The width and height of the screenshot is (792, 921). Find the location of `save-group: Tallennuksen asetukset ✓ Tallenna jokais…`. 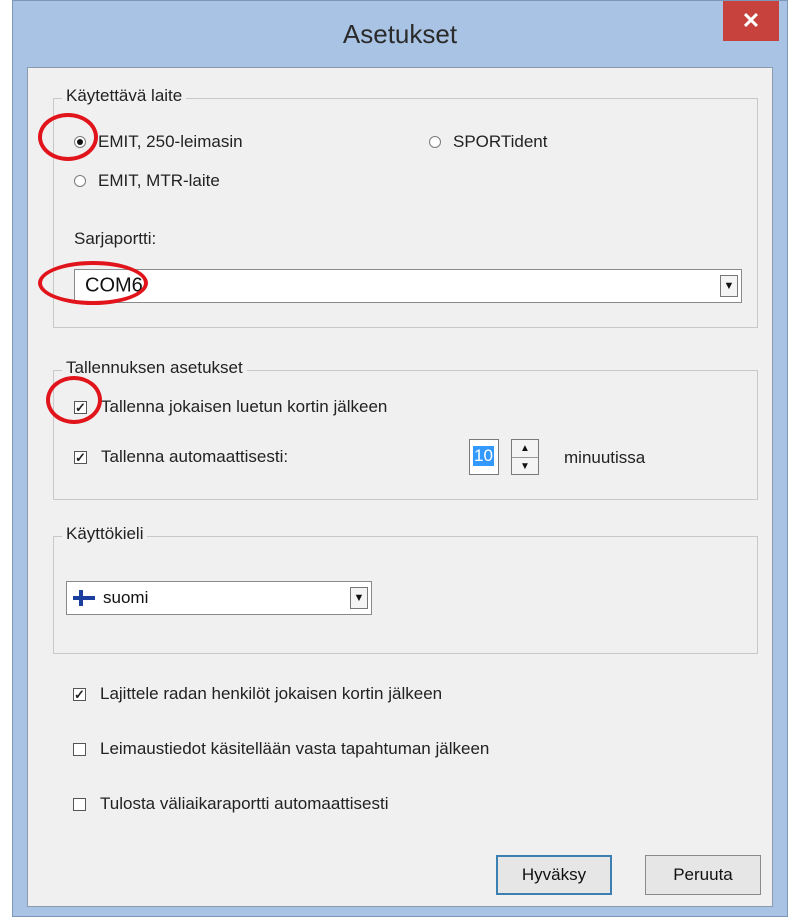

save-group: Tallennuksen asetukset ✓ Tallenna jokais… is located at coordinates (405, 429).